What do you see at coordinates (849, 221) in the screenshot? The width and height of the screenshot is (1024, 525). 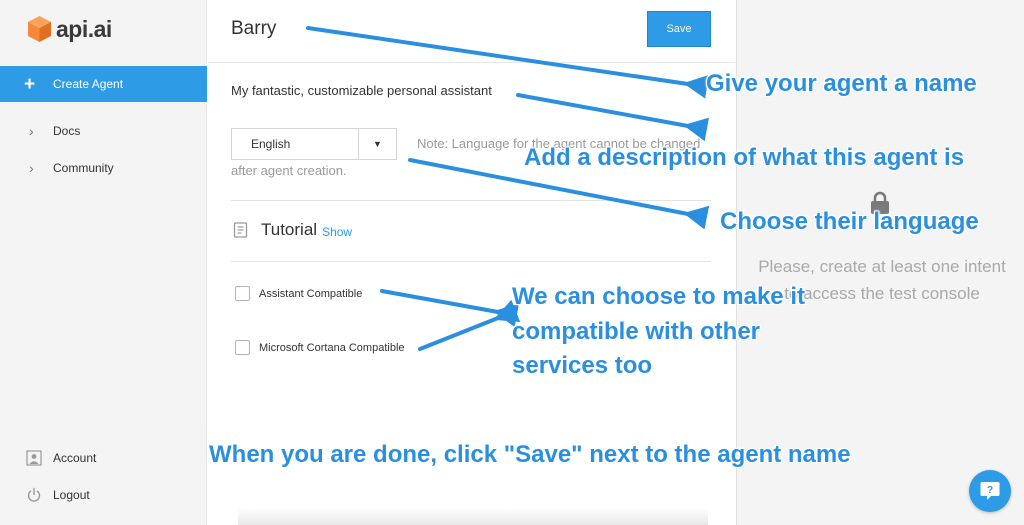 I see `annotation-language: Choose their language` at bounding box center [849, 221].